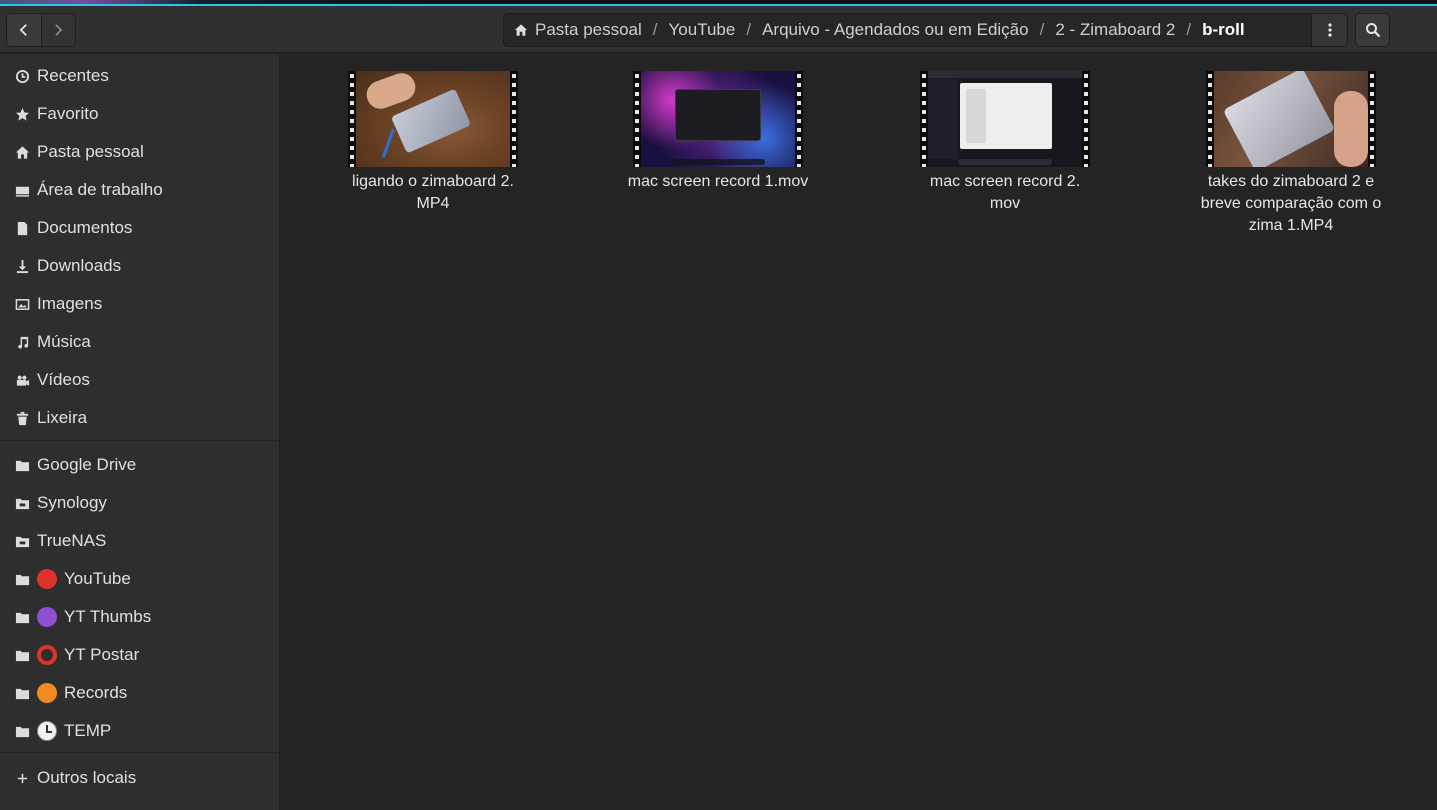  I want to click on breadcrumb-label: Arquivo - Agendados ou em Edição, so click(895, 29).